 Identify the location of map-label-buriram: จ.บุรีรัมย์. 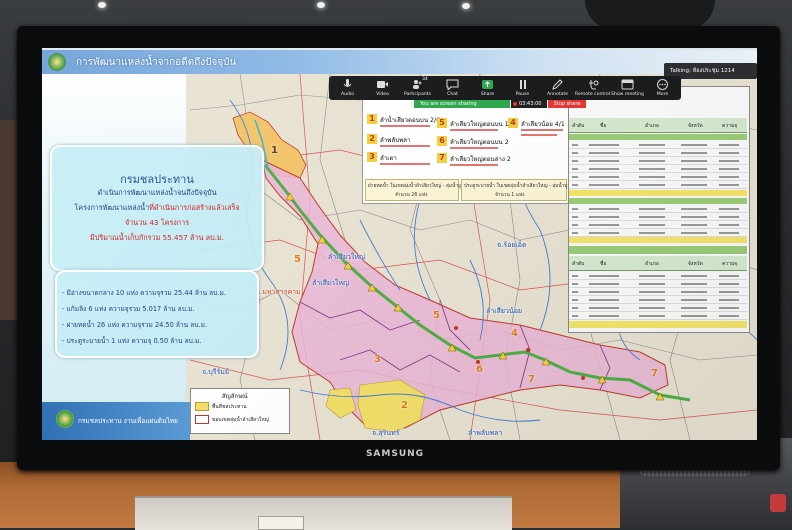
(216, 372).